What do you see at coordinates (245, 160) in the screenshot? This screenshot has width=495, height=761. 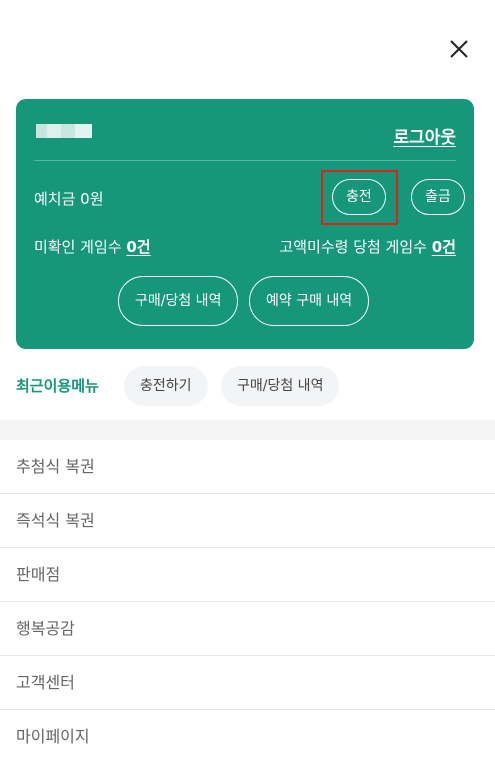 I see `card-divider` at bounding box center [245, 160].